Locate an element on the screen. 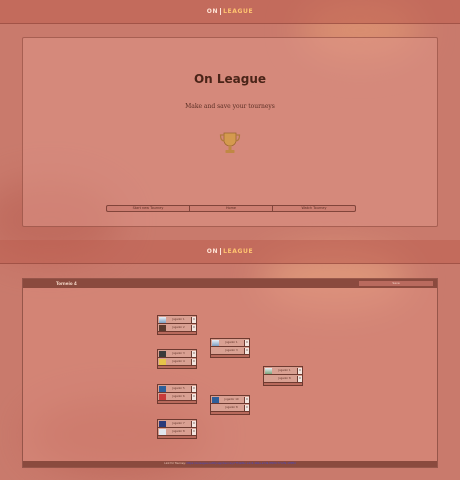  save-button: Save is located at coordinates (396, 283).